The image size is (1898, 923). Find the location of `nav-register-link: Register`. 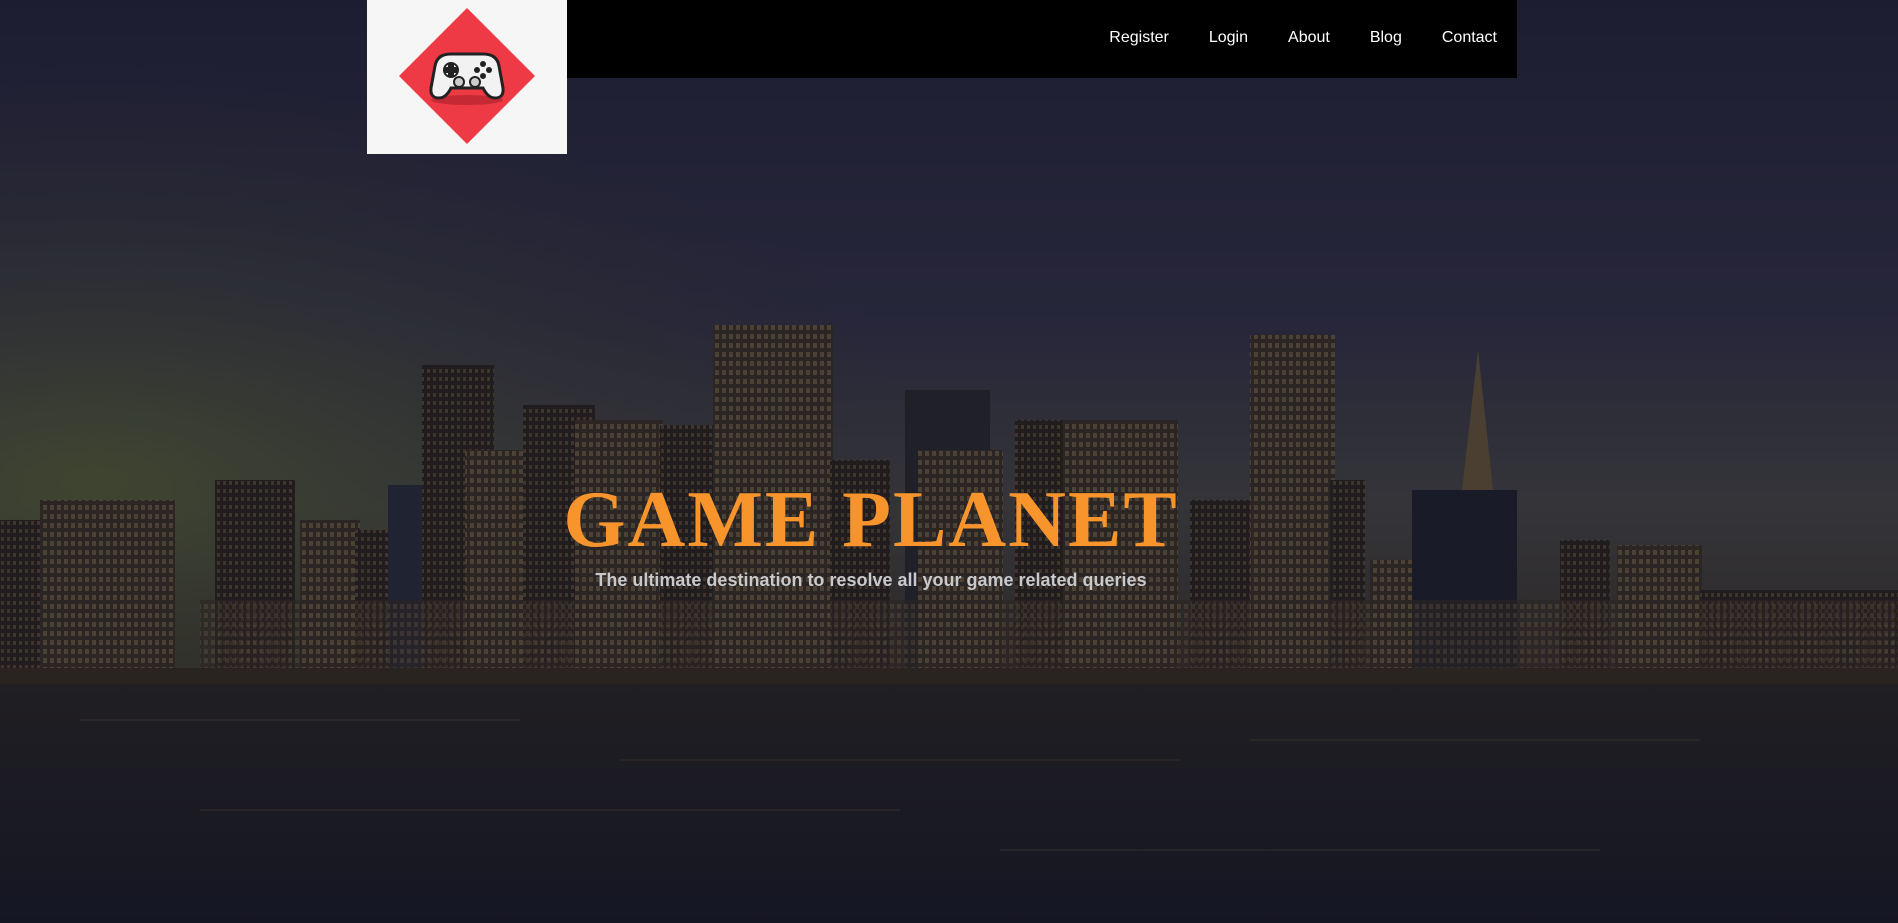

nav-register-link: Register is located at coordinates (1139, 38).